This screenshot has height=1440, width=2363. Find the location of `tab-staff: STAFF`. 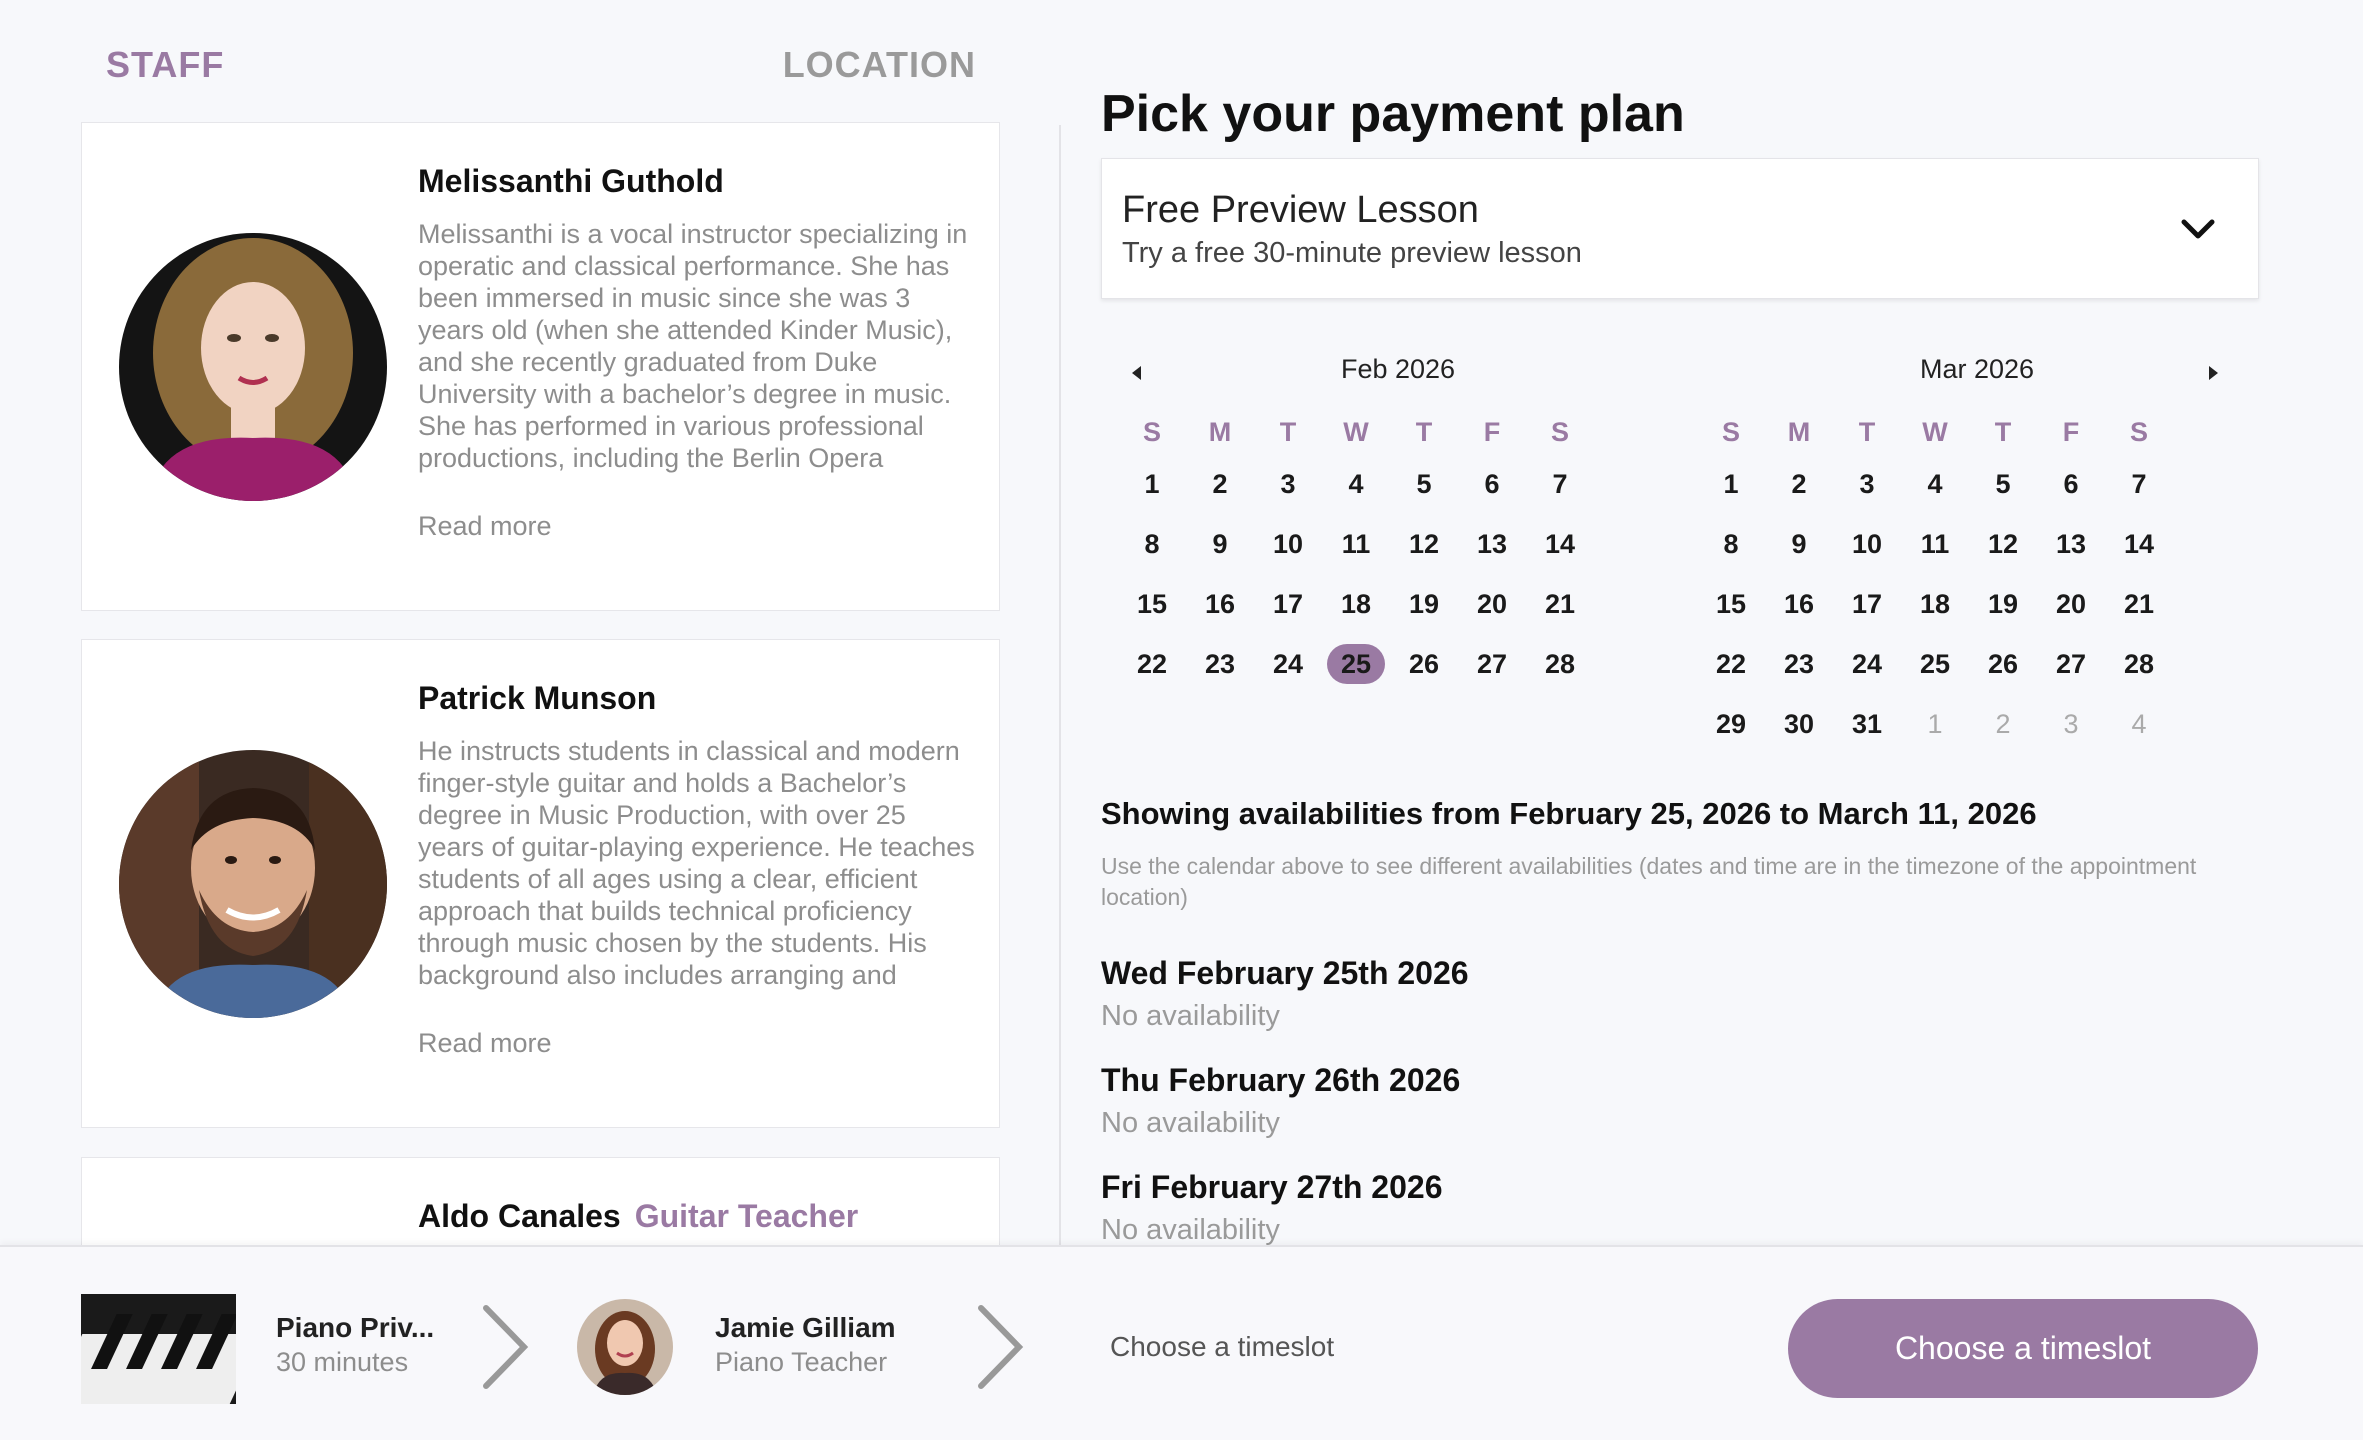

tab-staff: STAFF is located at coordinates (165, 65).